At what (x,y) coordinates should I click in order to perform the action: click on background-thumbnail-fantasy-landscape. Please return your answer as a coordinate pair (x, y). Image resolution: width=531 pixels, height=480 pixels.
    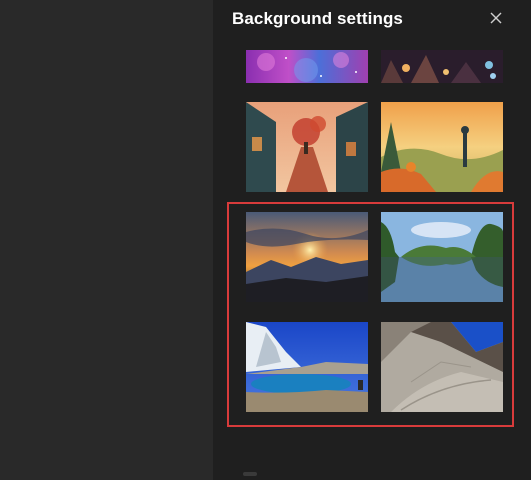
    Looking at the image, I should click on (442, 147).